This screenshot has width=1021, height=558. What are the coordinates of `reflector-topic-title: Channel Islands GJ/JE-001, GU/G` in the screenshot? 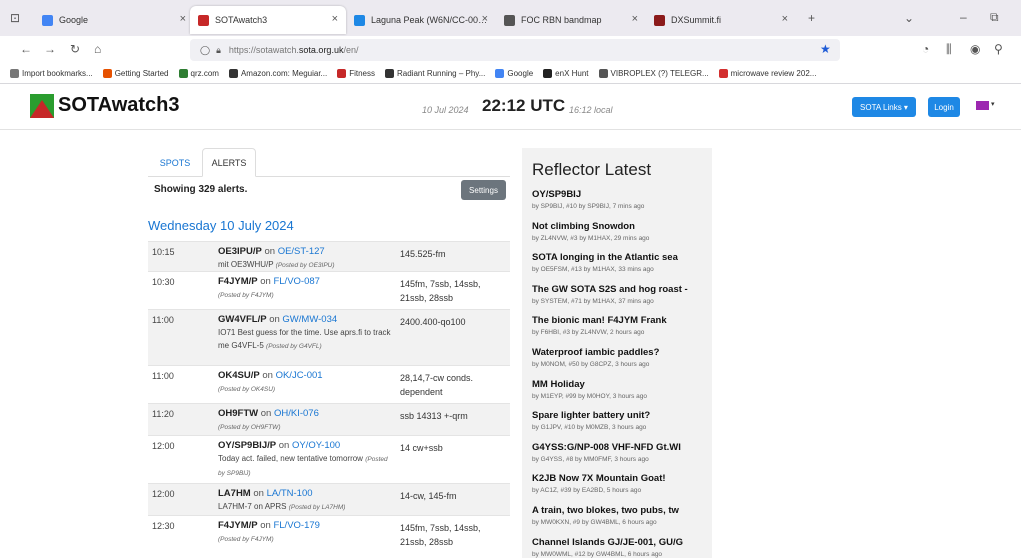 It's located at (621, 542).